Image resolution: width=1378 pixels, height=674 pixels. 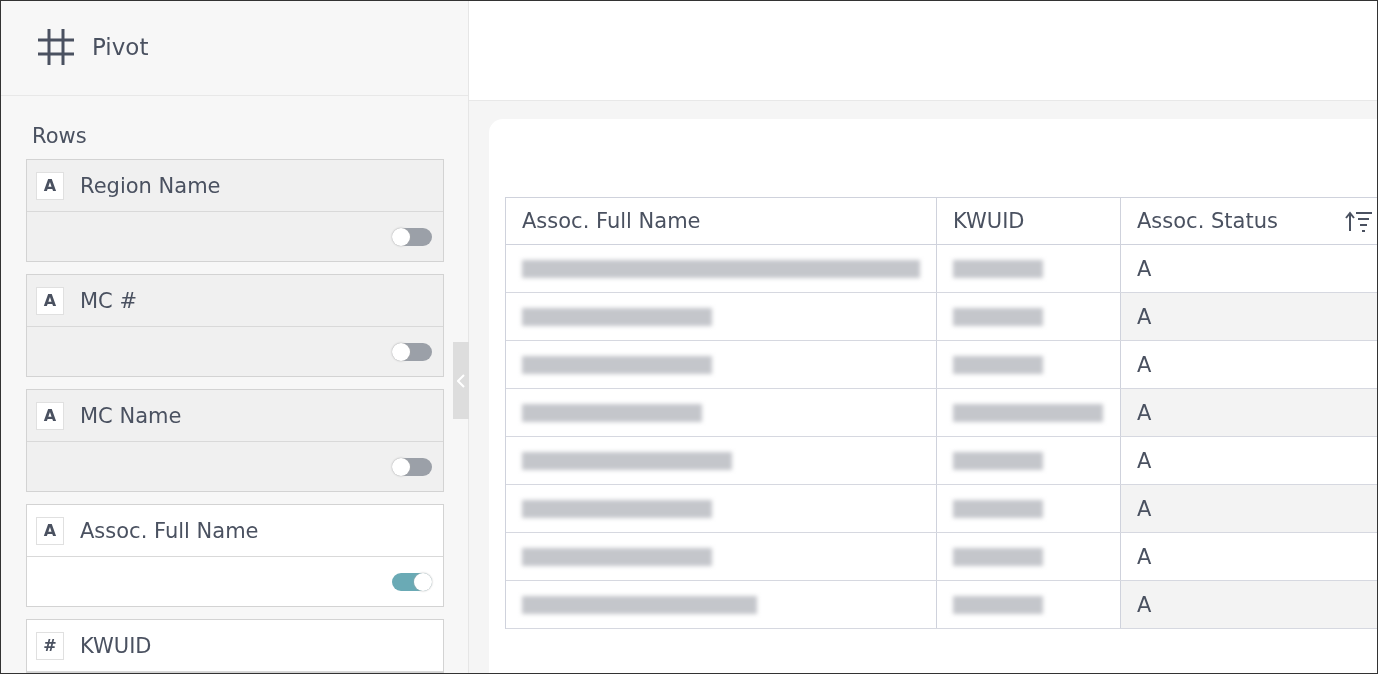 What do you see at coordinates (721, 221) in the screenshot?
I see `column-header: Assoc. Full Name` at bounding box center [721, 221].